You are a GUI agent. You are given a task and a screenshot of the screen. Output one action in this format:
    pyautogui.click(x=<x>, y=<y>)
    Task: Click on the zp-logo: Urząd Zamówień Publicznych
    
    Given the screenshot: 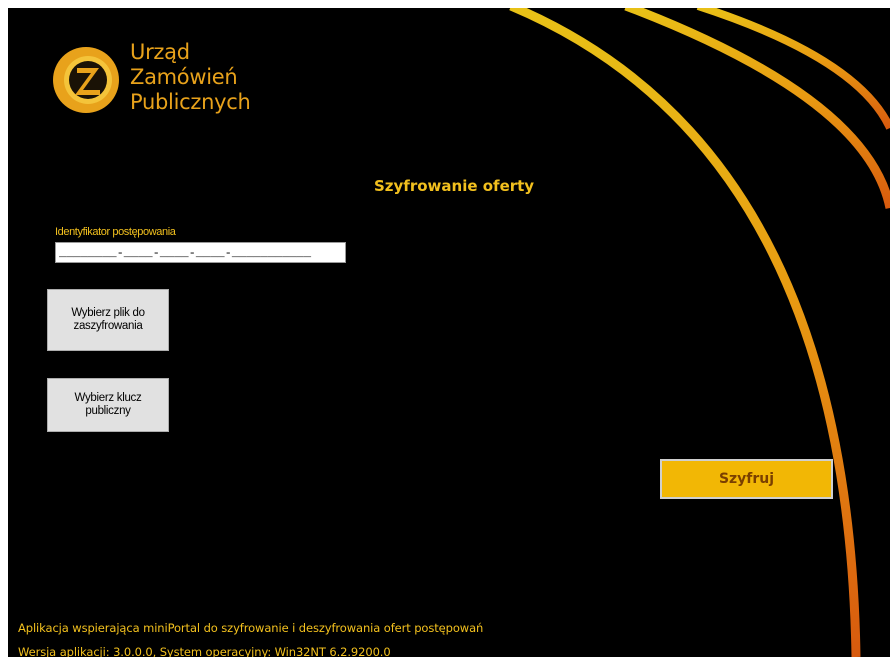 What is the action you would take?
    pyautogui.click(x=150, y=85)
    